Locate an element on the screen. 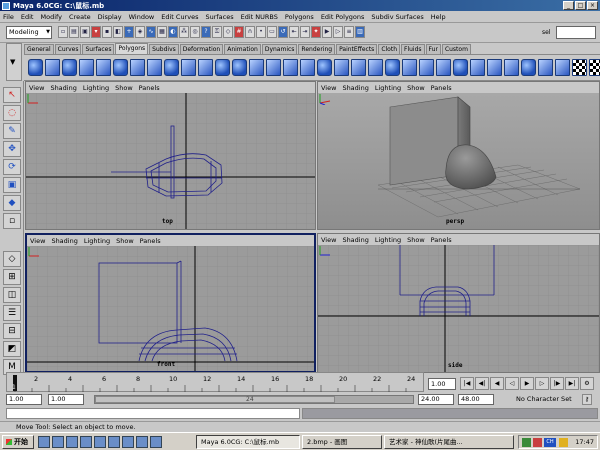 This screenshot has width=600, height=450. step-forward-key-icon: |▶ is located at coordinates (557, 383).